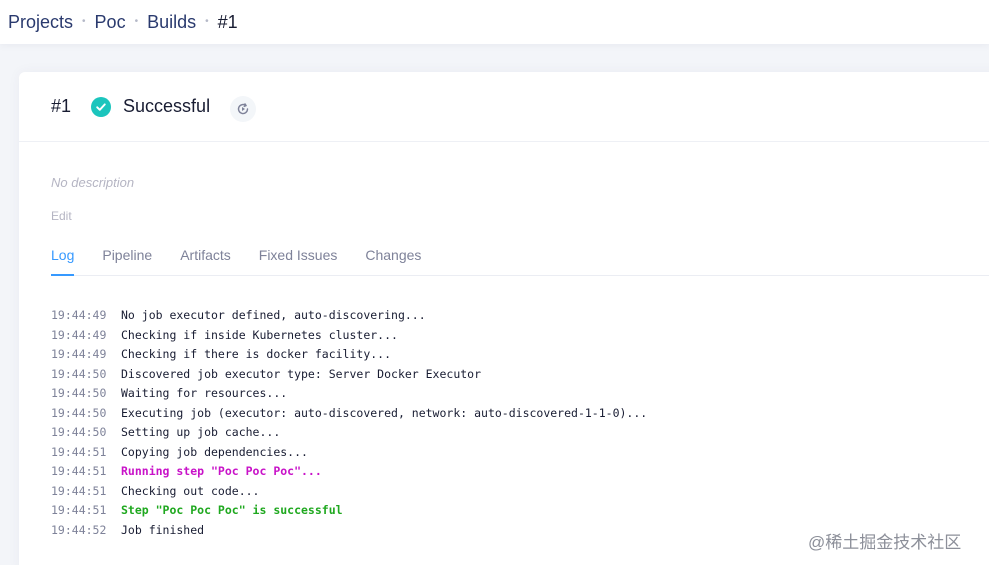 This screenshot has height=565, width=989. What do you see at coordinates (163, 529) in the screenshot?
I see `log-message: Job finished` at bounding box center [163, 529].